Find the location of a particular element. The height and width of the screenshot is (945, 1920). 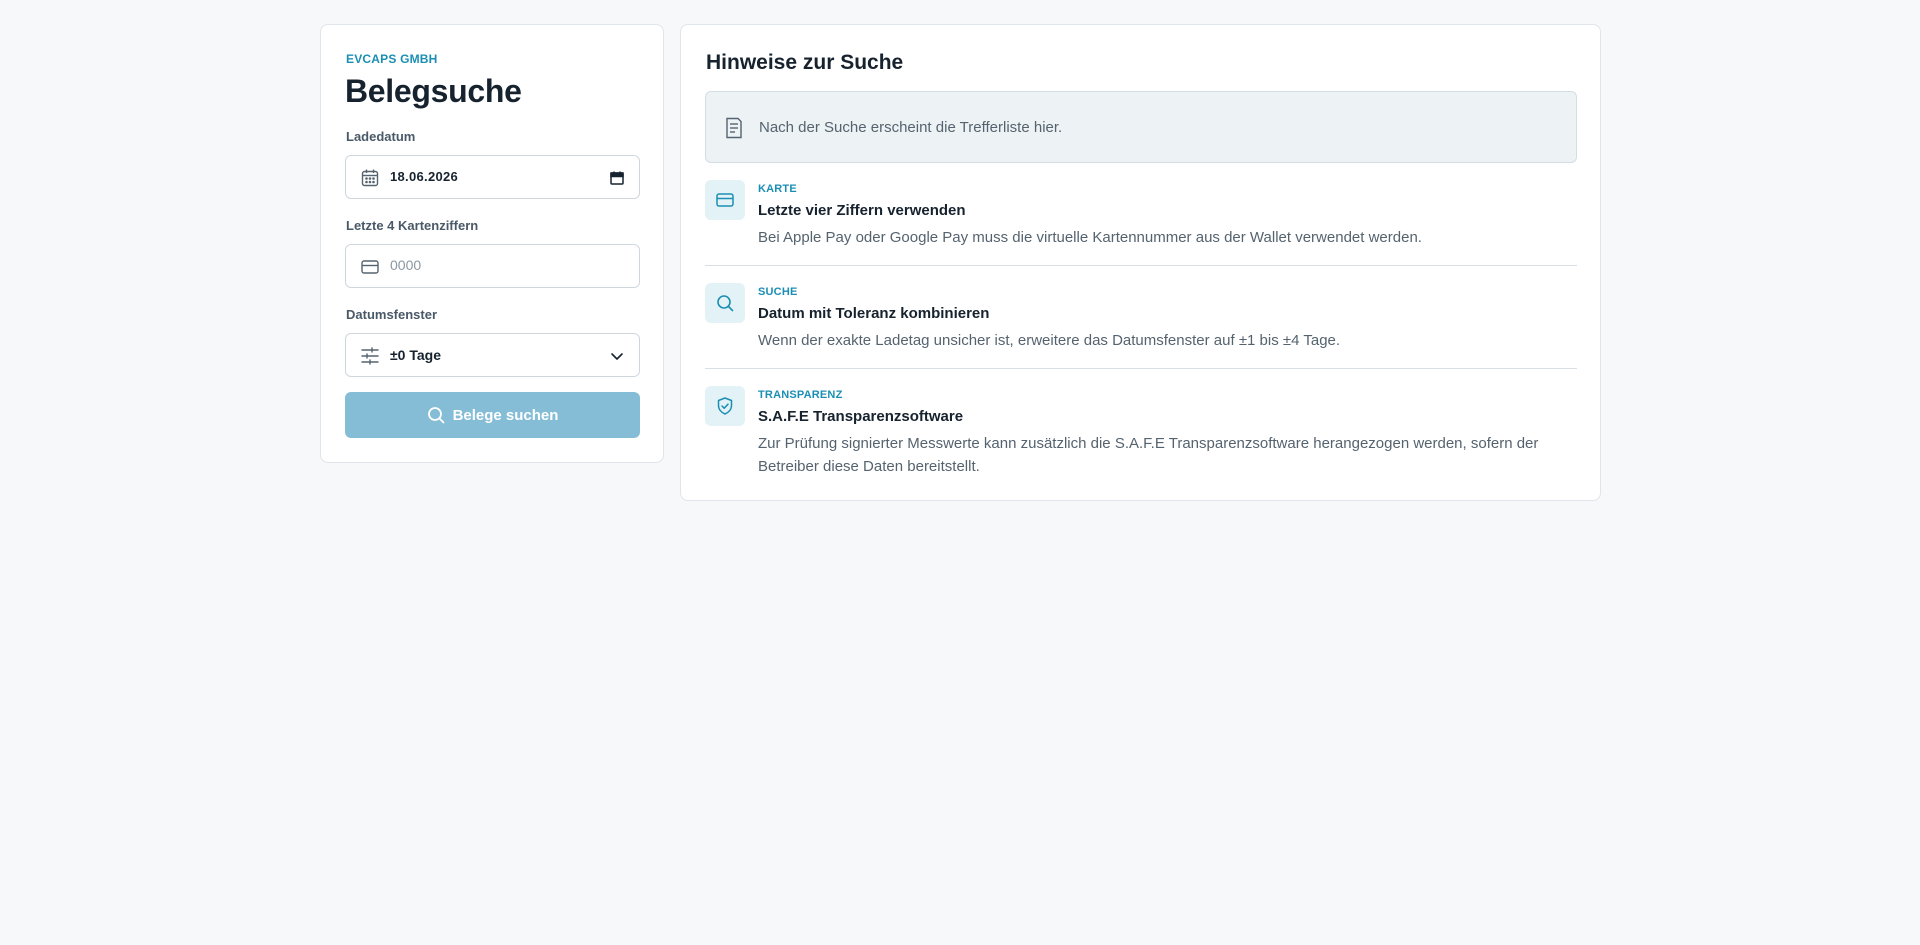

card-digits-field is located at coordinates (492, 266).